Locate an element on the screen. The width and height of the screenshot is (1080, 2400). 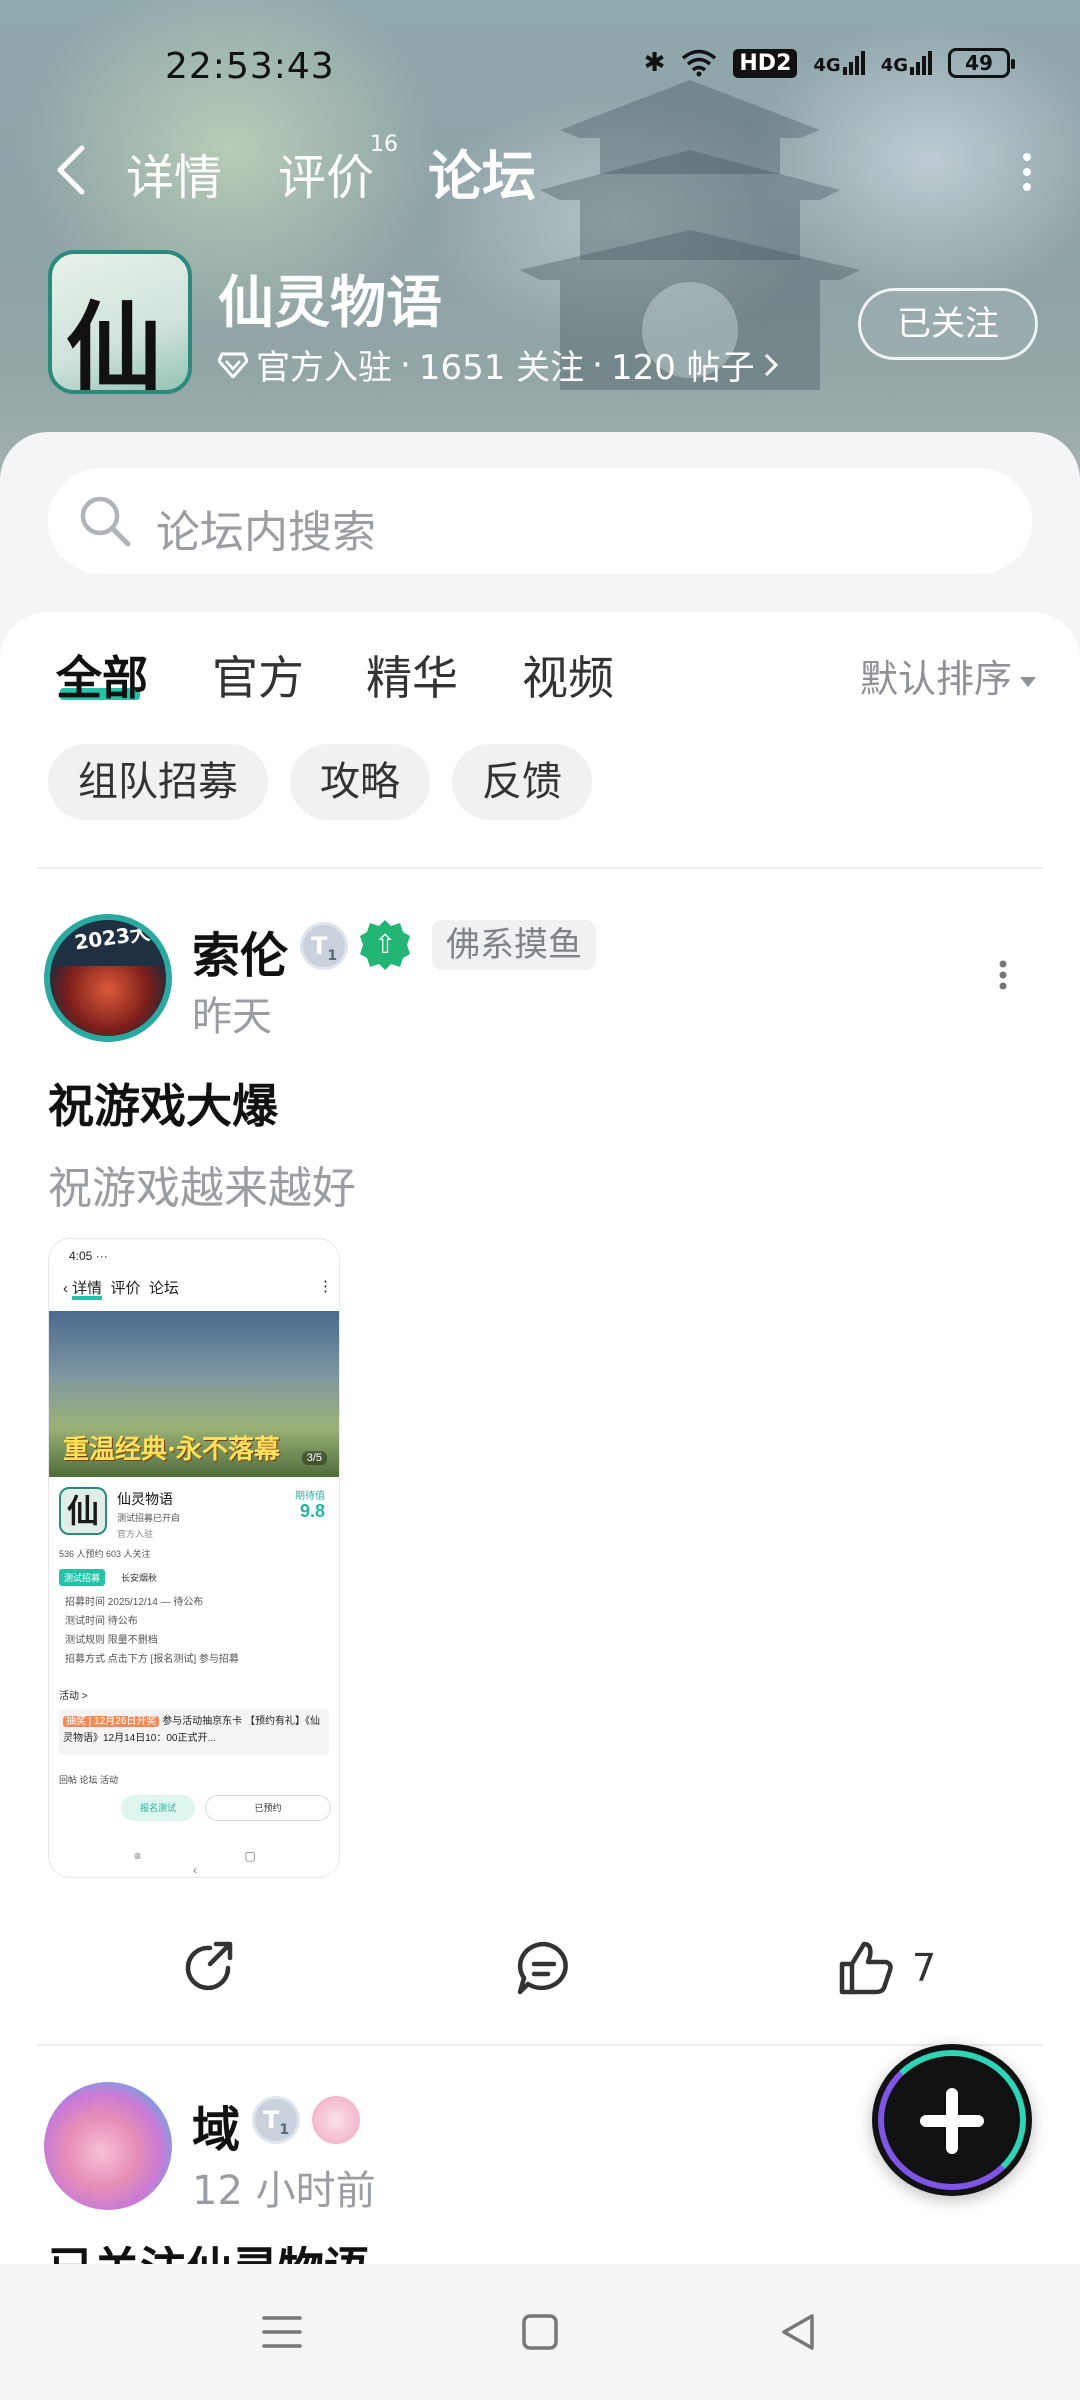
share-icon is located at coordinates (210, 1968).